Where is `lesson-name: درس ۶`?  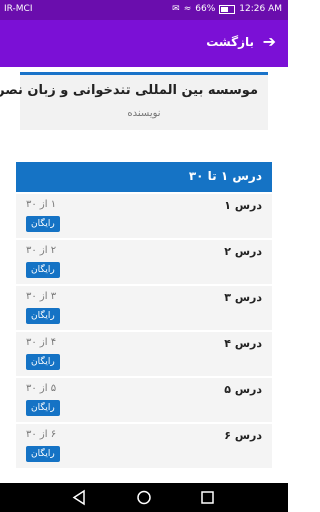
lesson-name: درس ۶ is located at coordinates (243, 435).